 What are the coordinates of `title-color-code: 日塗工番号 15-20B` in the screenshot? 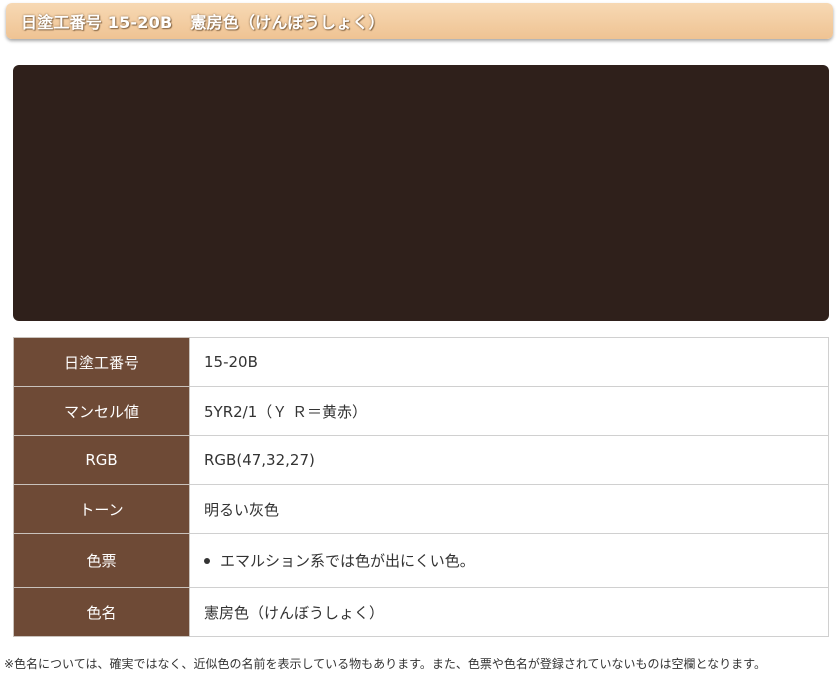 It's located at (97, 22).